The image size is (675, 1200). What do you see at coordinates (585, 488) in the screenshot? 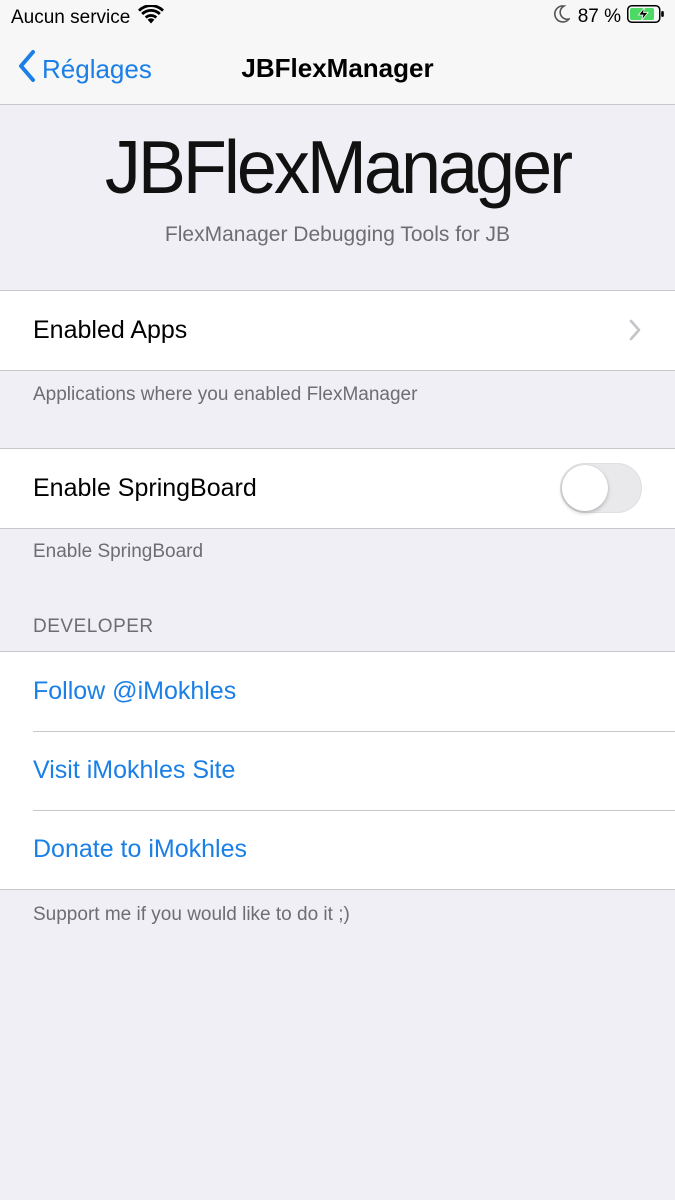
I see `toggle-knob` at bounding box center [585, 488].